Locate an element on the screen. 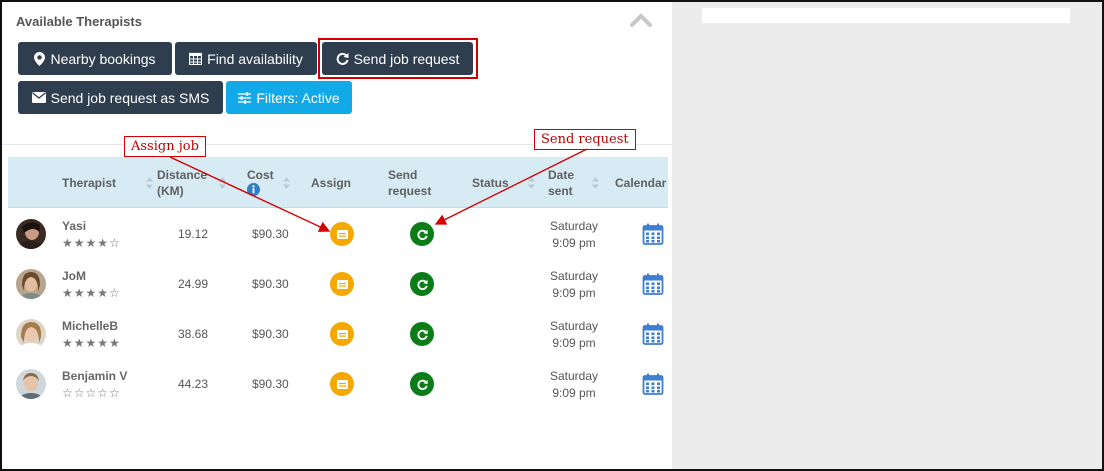 This screenshot has height=471, width=1104. header-status: Status is located at coordinates (490, 183).